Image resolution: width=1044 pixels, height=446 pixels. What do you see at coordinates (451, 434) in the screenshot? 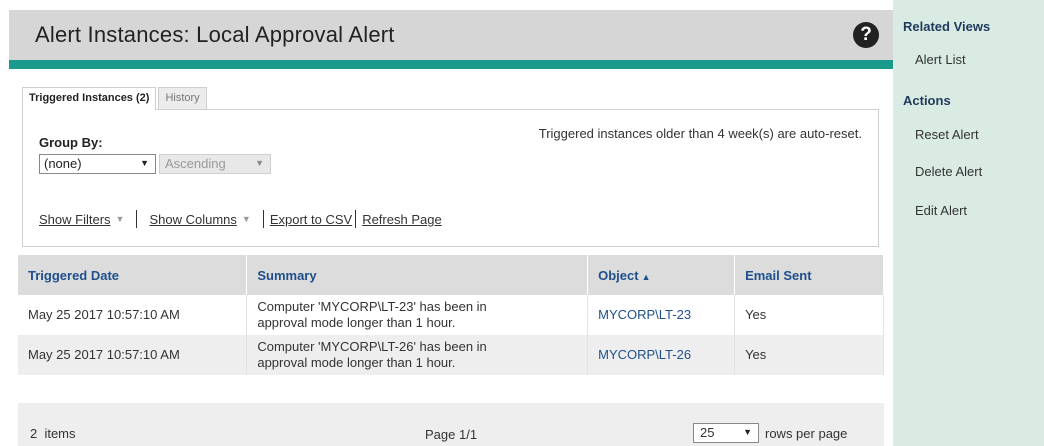
I see `page-info: Page 1/1` at bounding box center [451, 434].